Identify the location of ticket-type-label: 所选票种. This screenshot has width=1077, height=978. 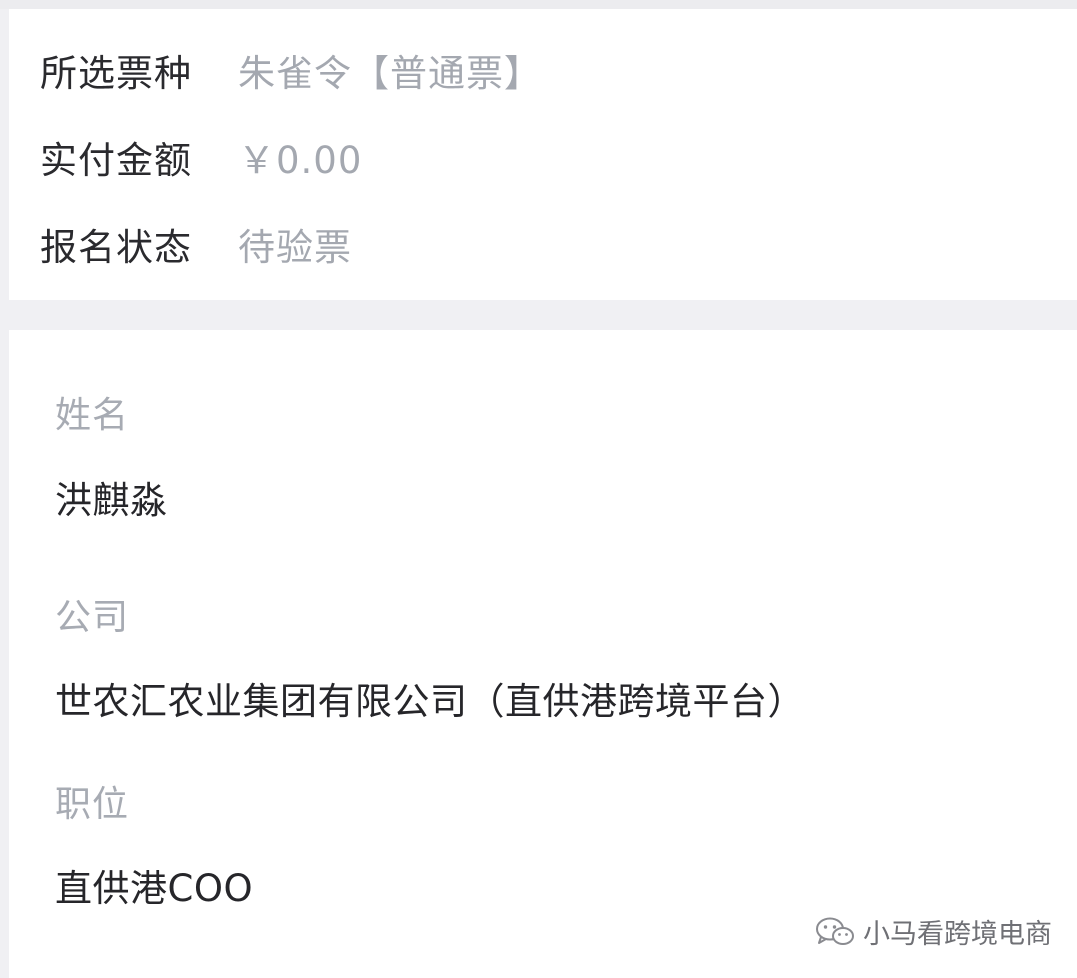
(116, 73).